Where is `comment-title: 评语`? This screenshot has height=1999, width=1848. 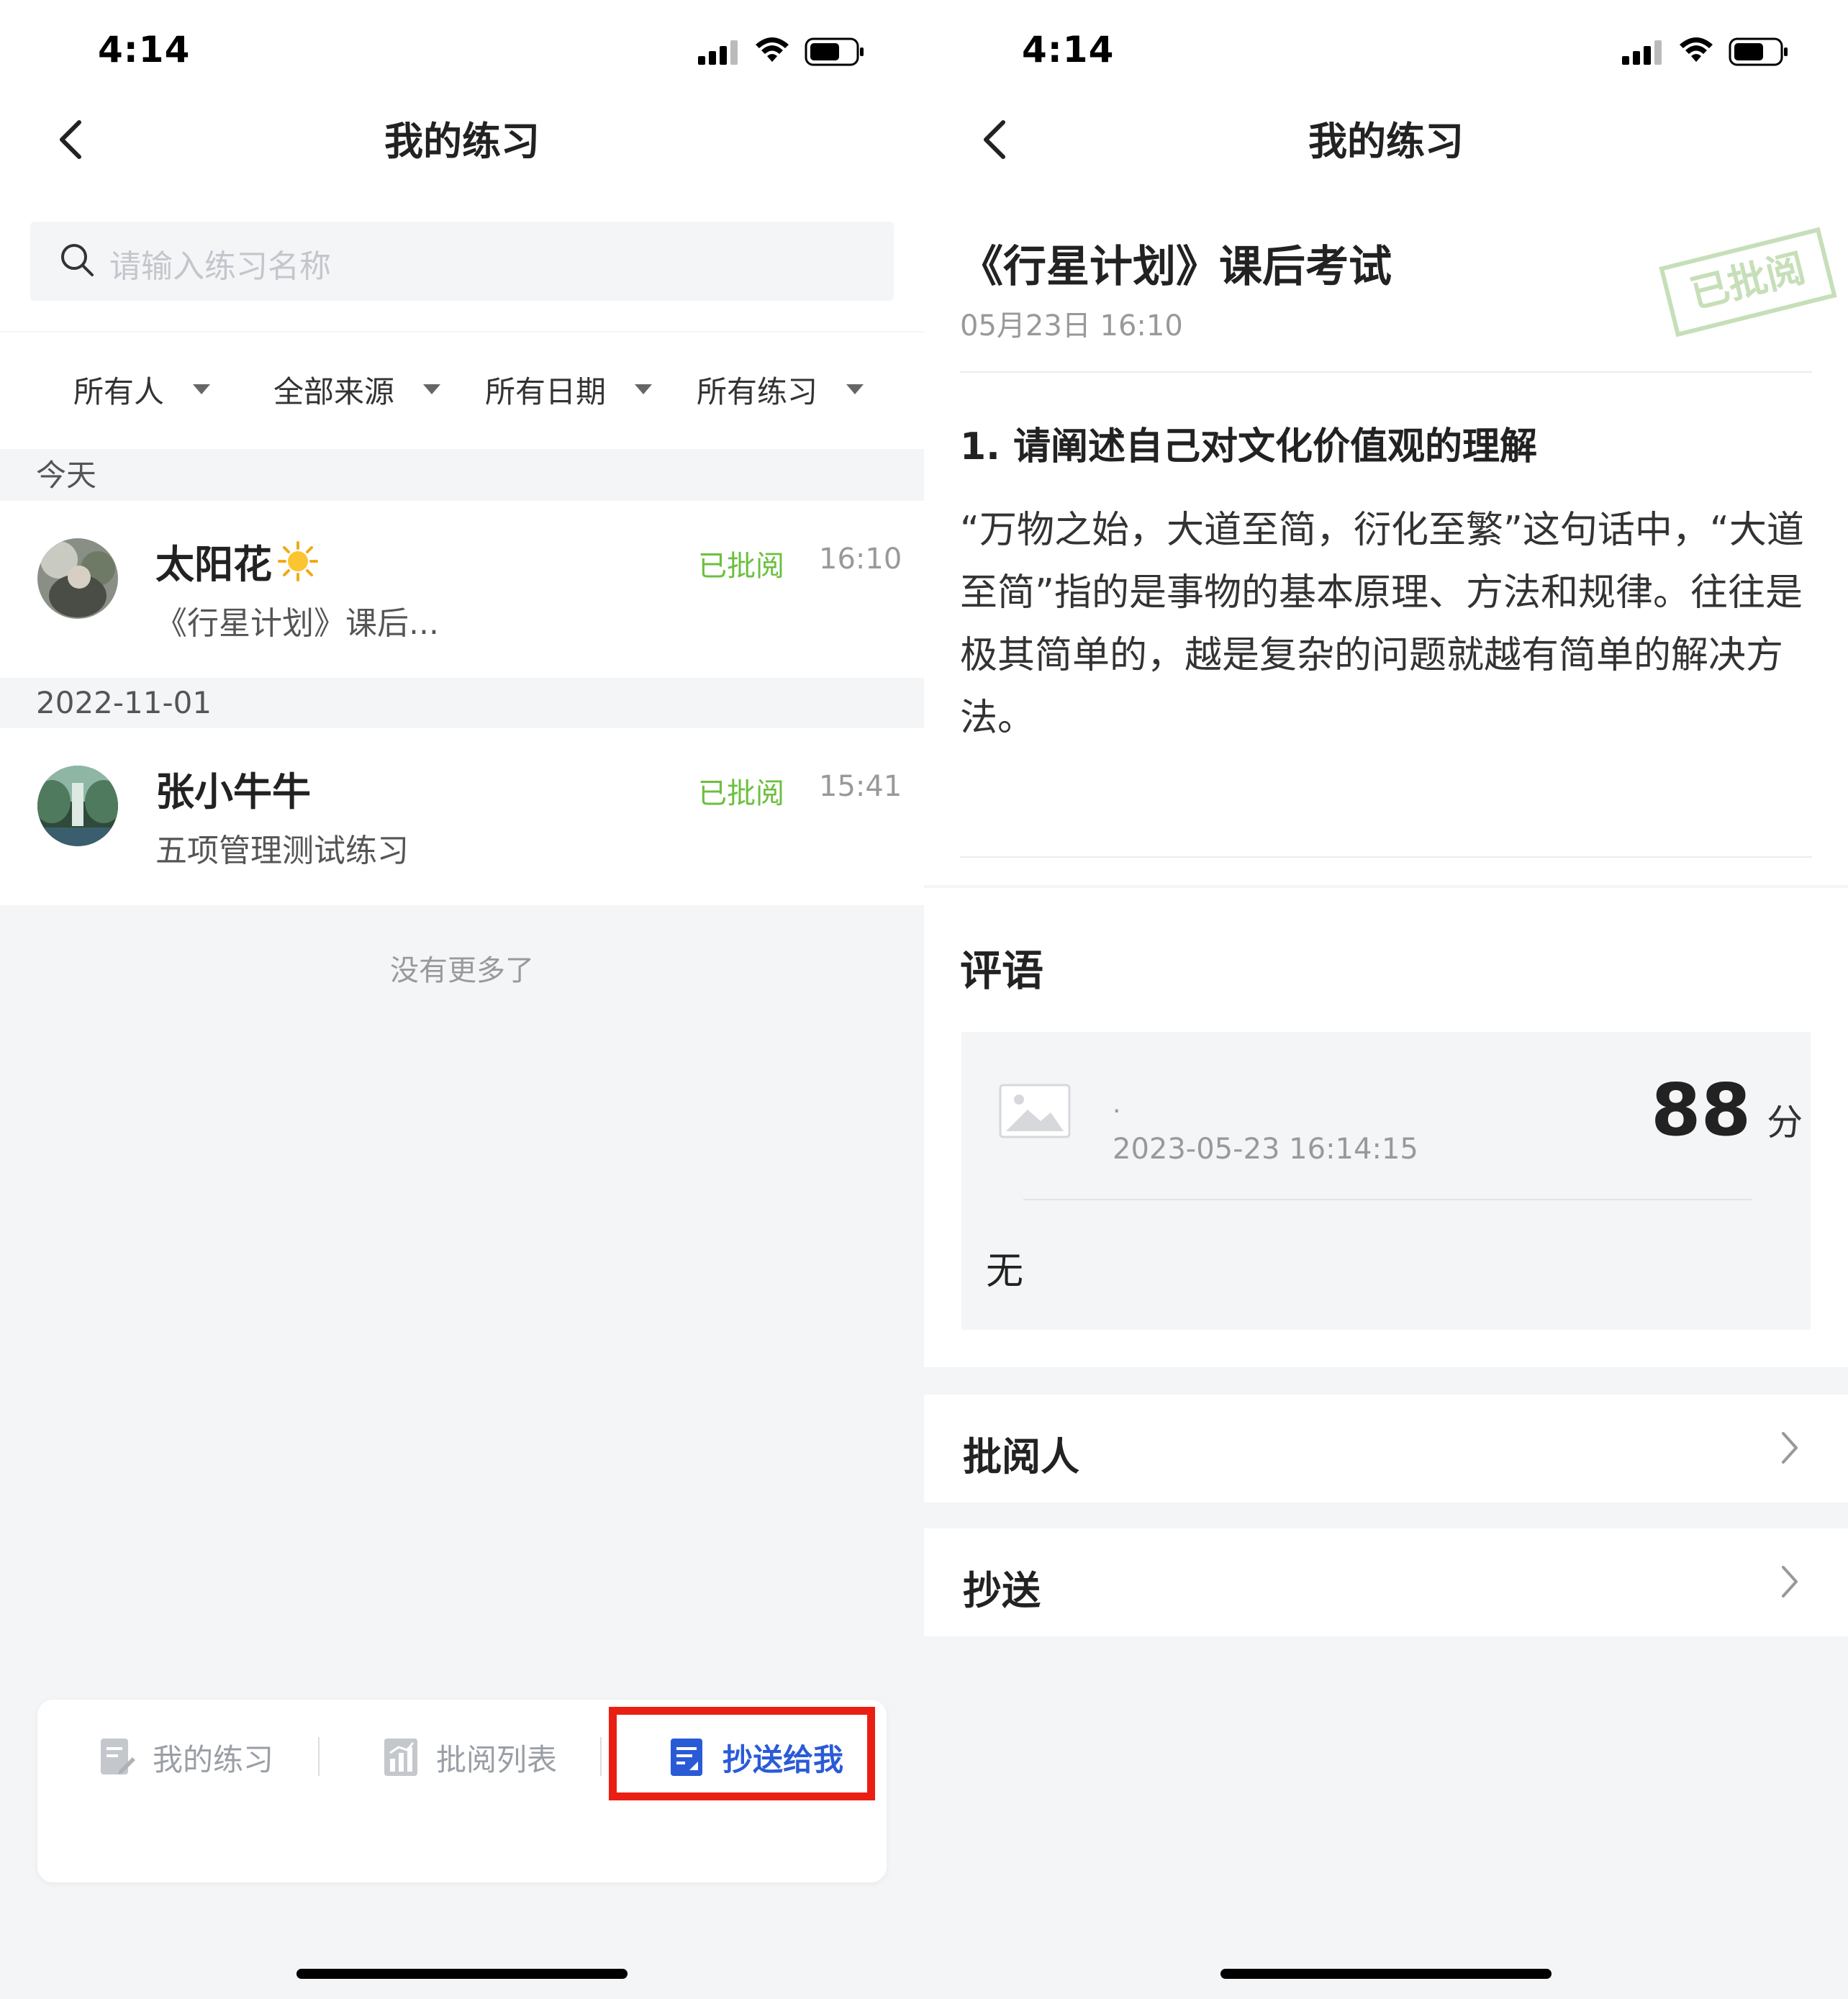
comment-title: 评语 is located at coordinates (1002, 970).